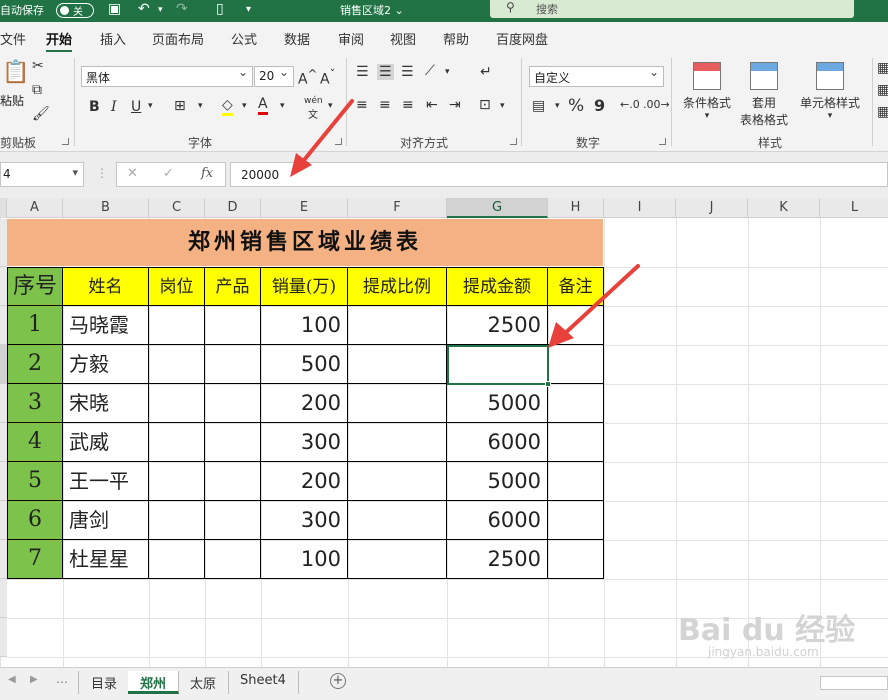 This screenshot has width=888, height=700. I want to click on tab-baidu-netdisk: 百度网盘, so click(522, 38).